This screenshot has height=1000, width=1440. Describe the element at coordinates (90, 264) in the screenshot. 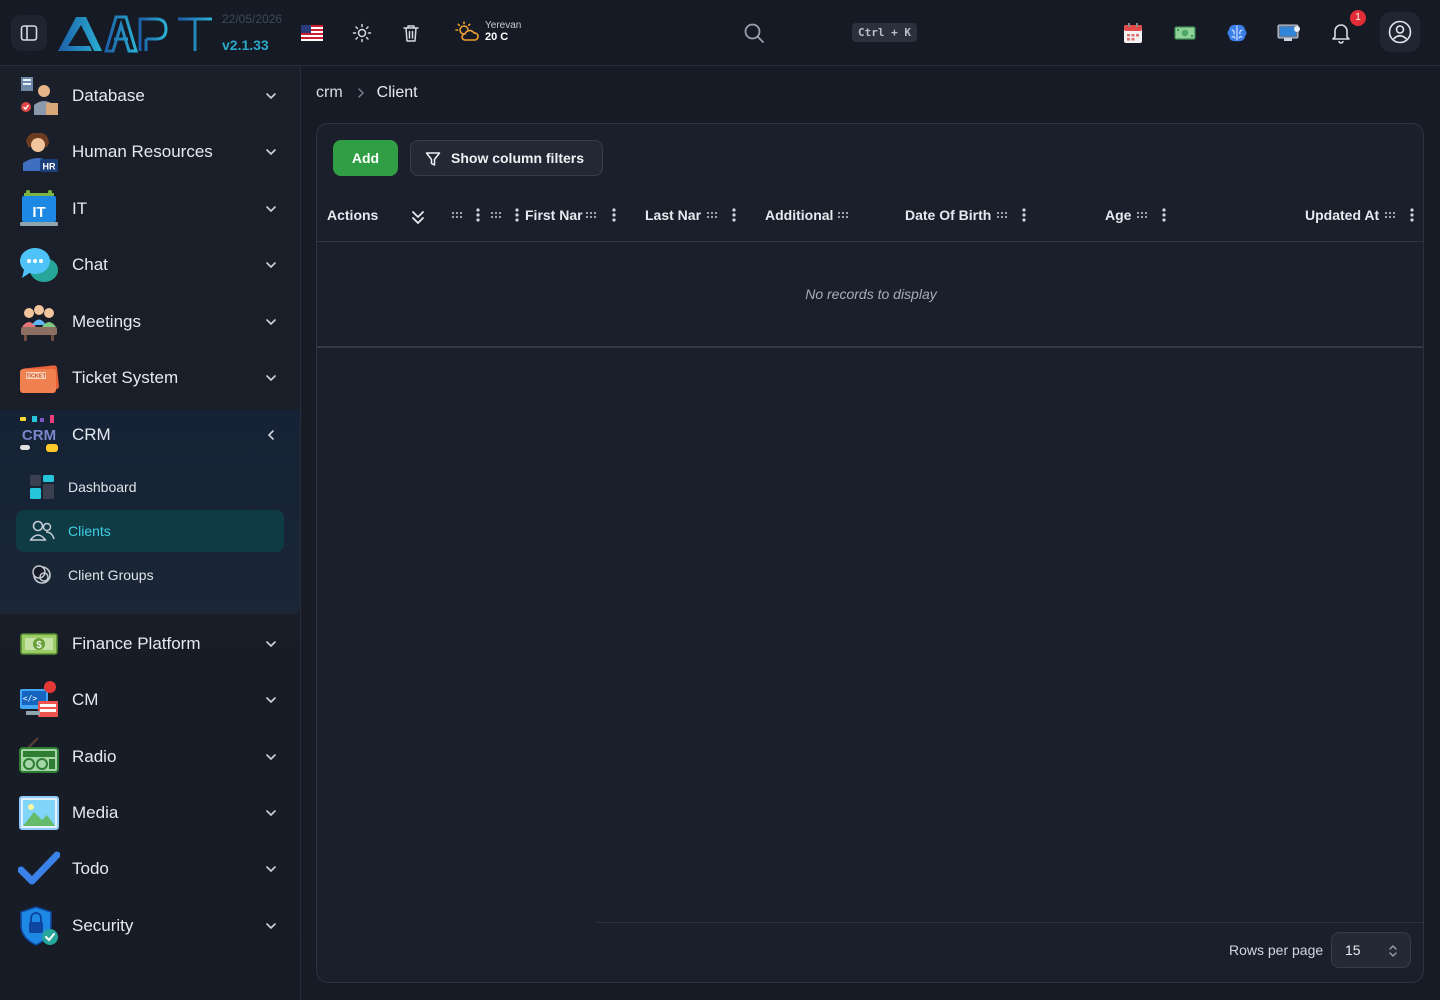

I see `sidebar-item-label: Chat` at that location.